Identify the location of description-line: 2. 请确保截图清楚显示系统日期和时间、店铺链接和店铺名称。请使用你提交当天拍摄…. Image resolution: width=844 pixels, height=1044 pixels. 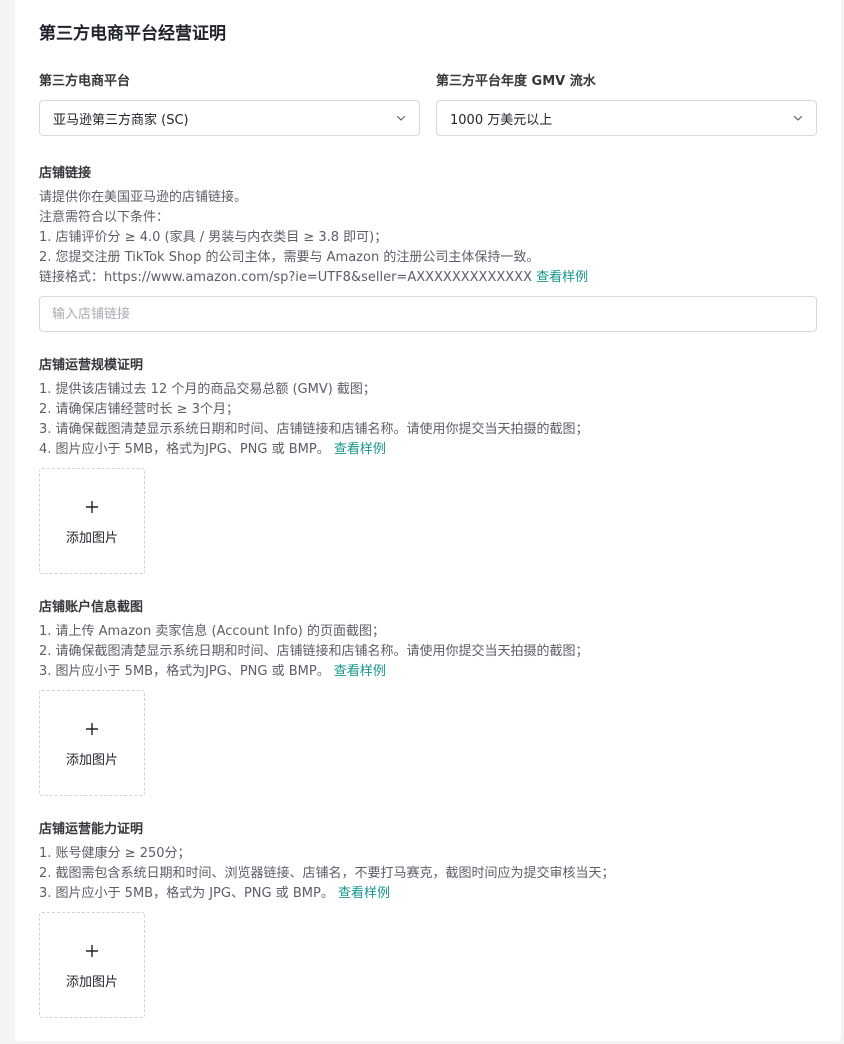
(428, 652).